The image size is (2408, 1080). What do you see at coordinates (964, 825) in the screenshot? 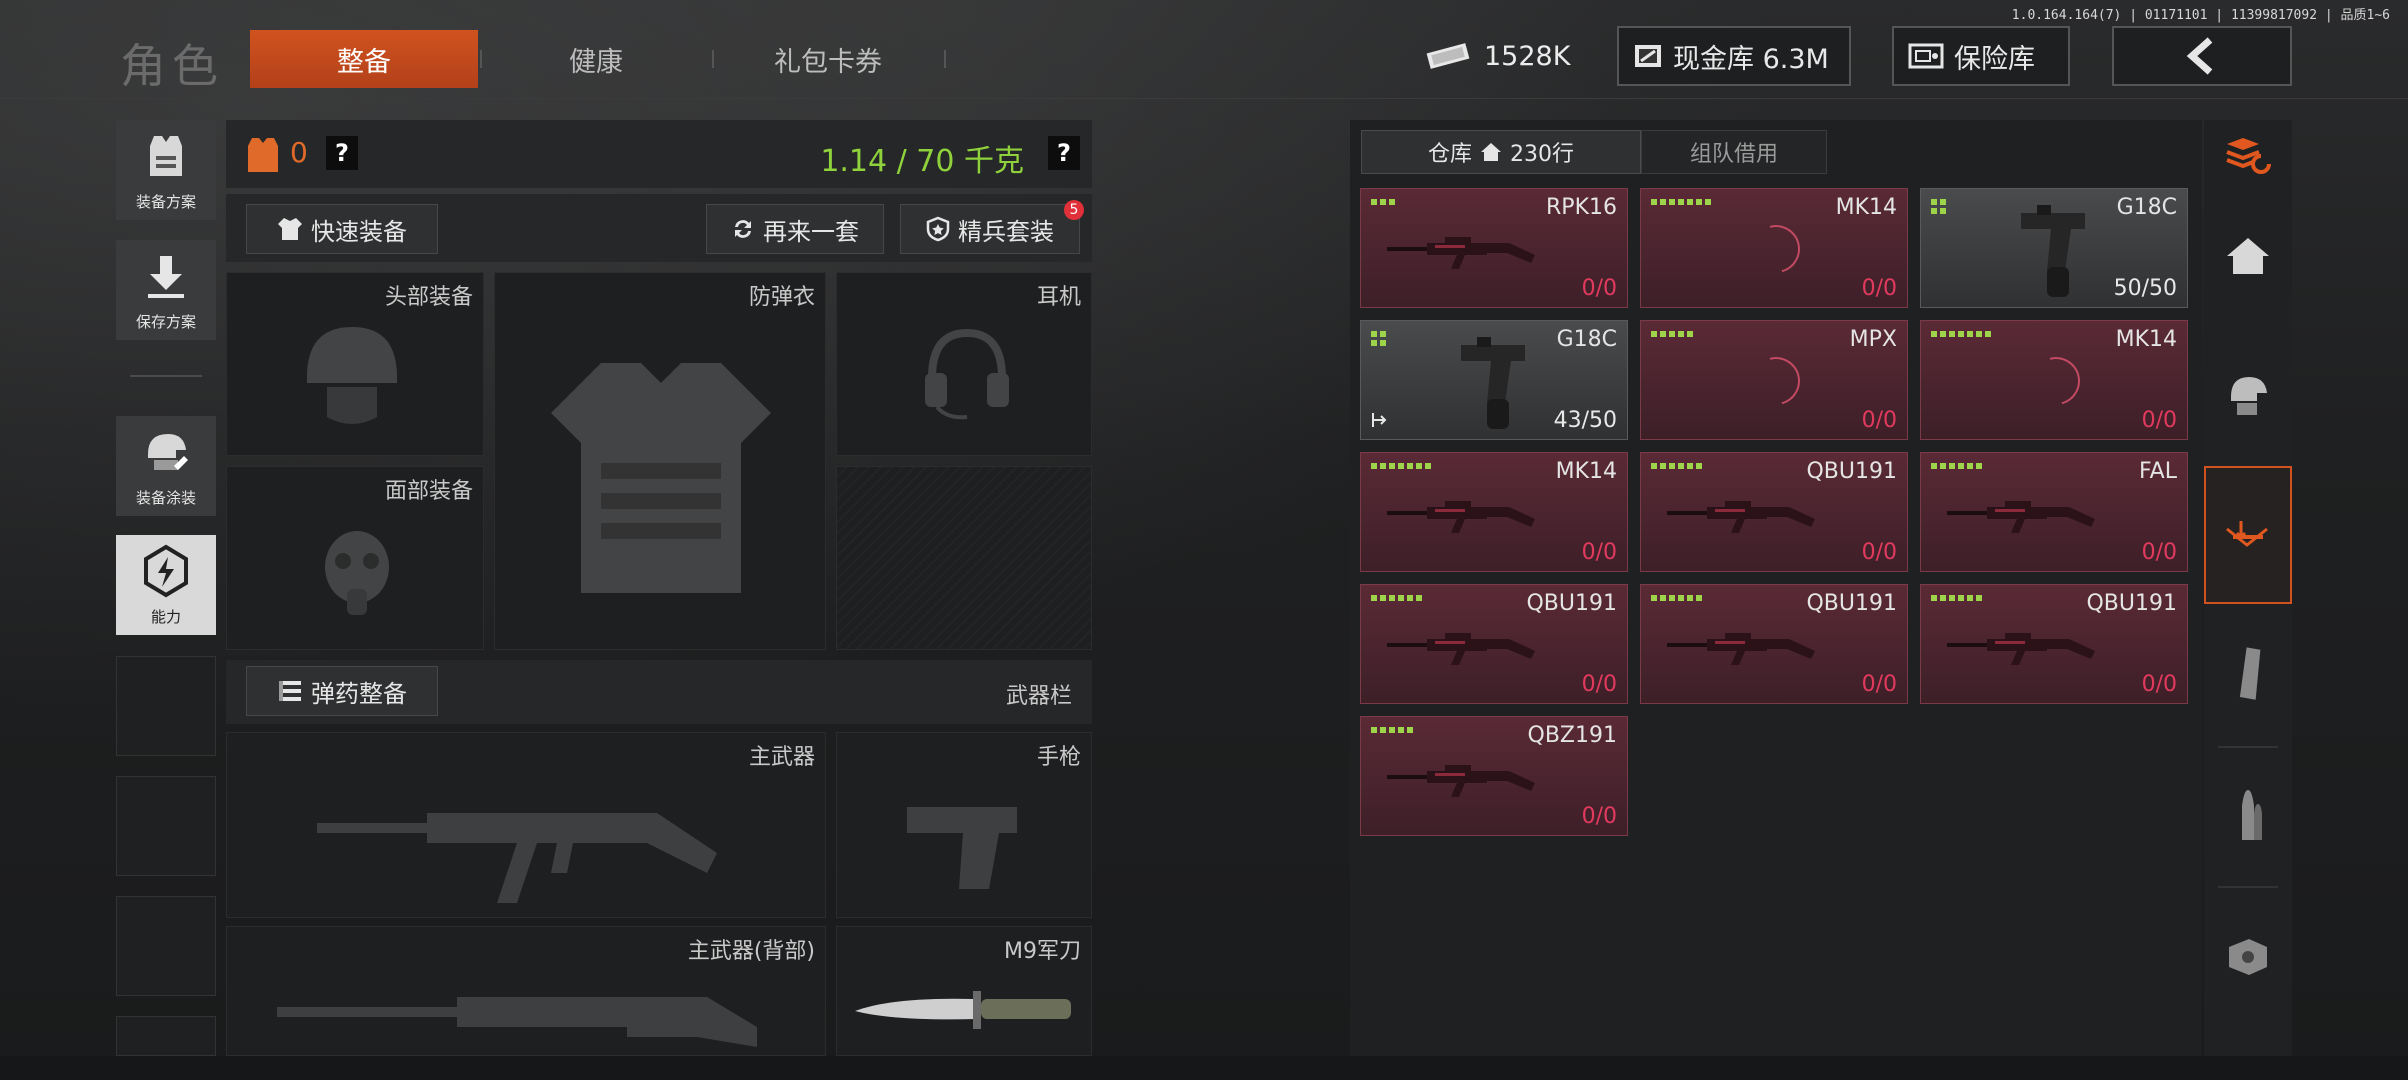
I see `pistol-slot: 手枪` at bounding box center [964, 825].